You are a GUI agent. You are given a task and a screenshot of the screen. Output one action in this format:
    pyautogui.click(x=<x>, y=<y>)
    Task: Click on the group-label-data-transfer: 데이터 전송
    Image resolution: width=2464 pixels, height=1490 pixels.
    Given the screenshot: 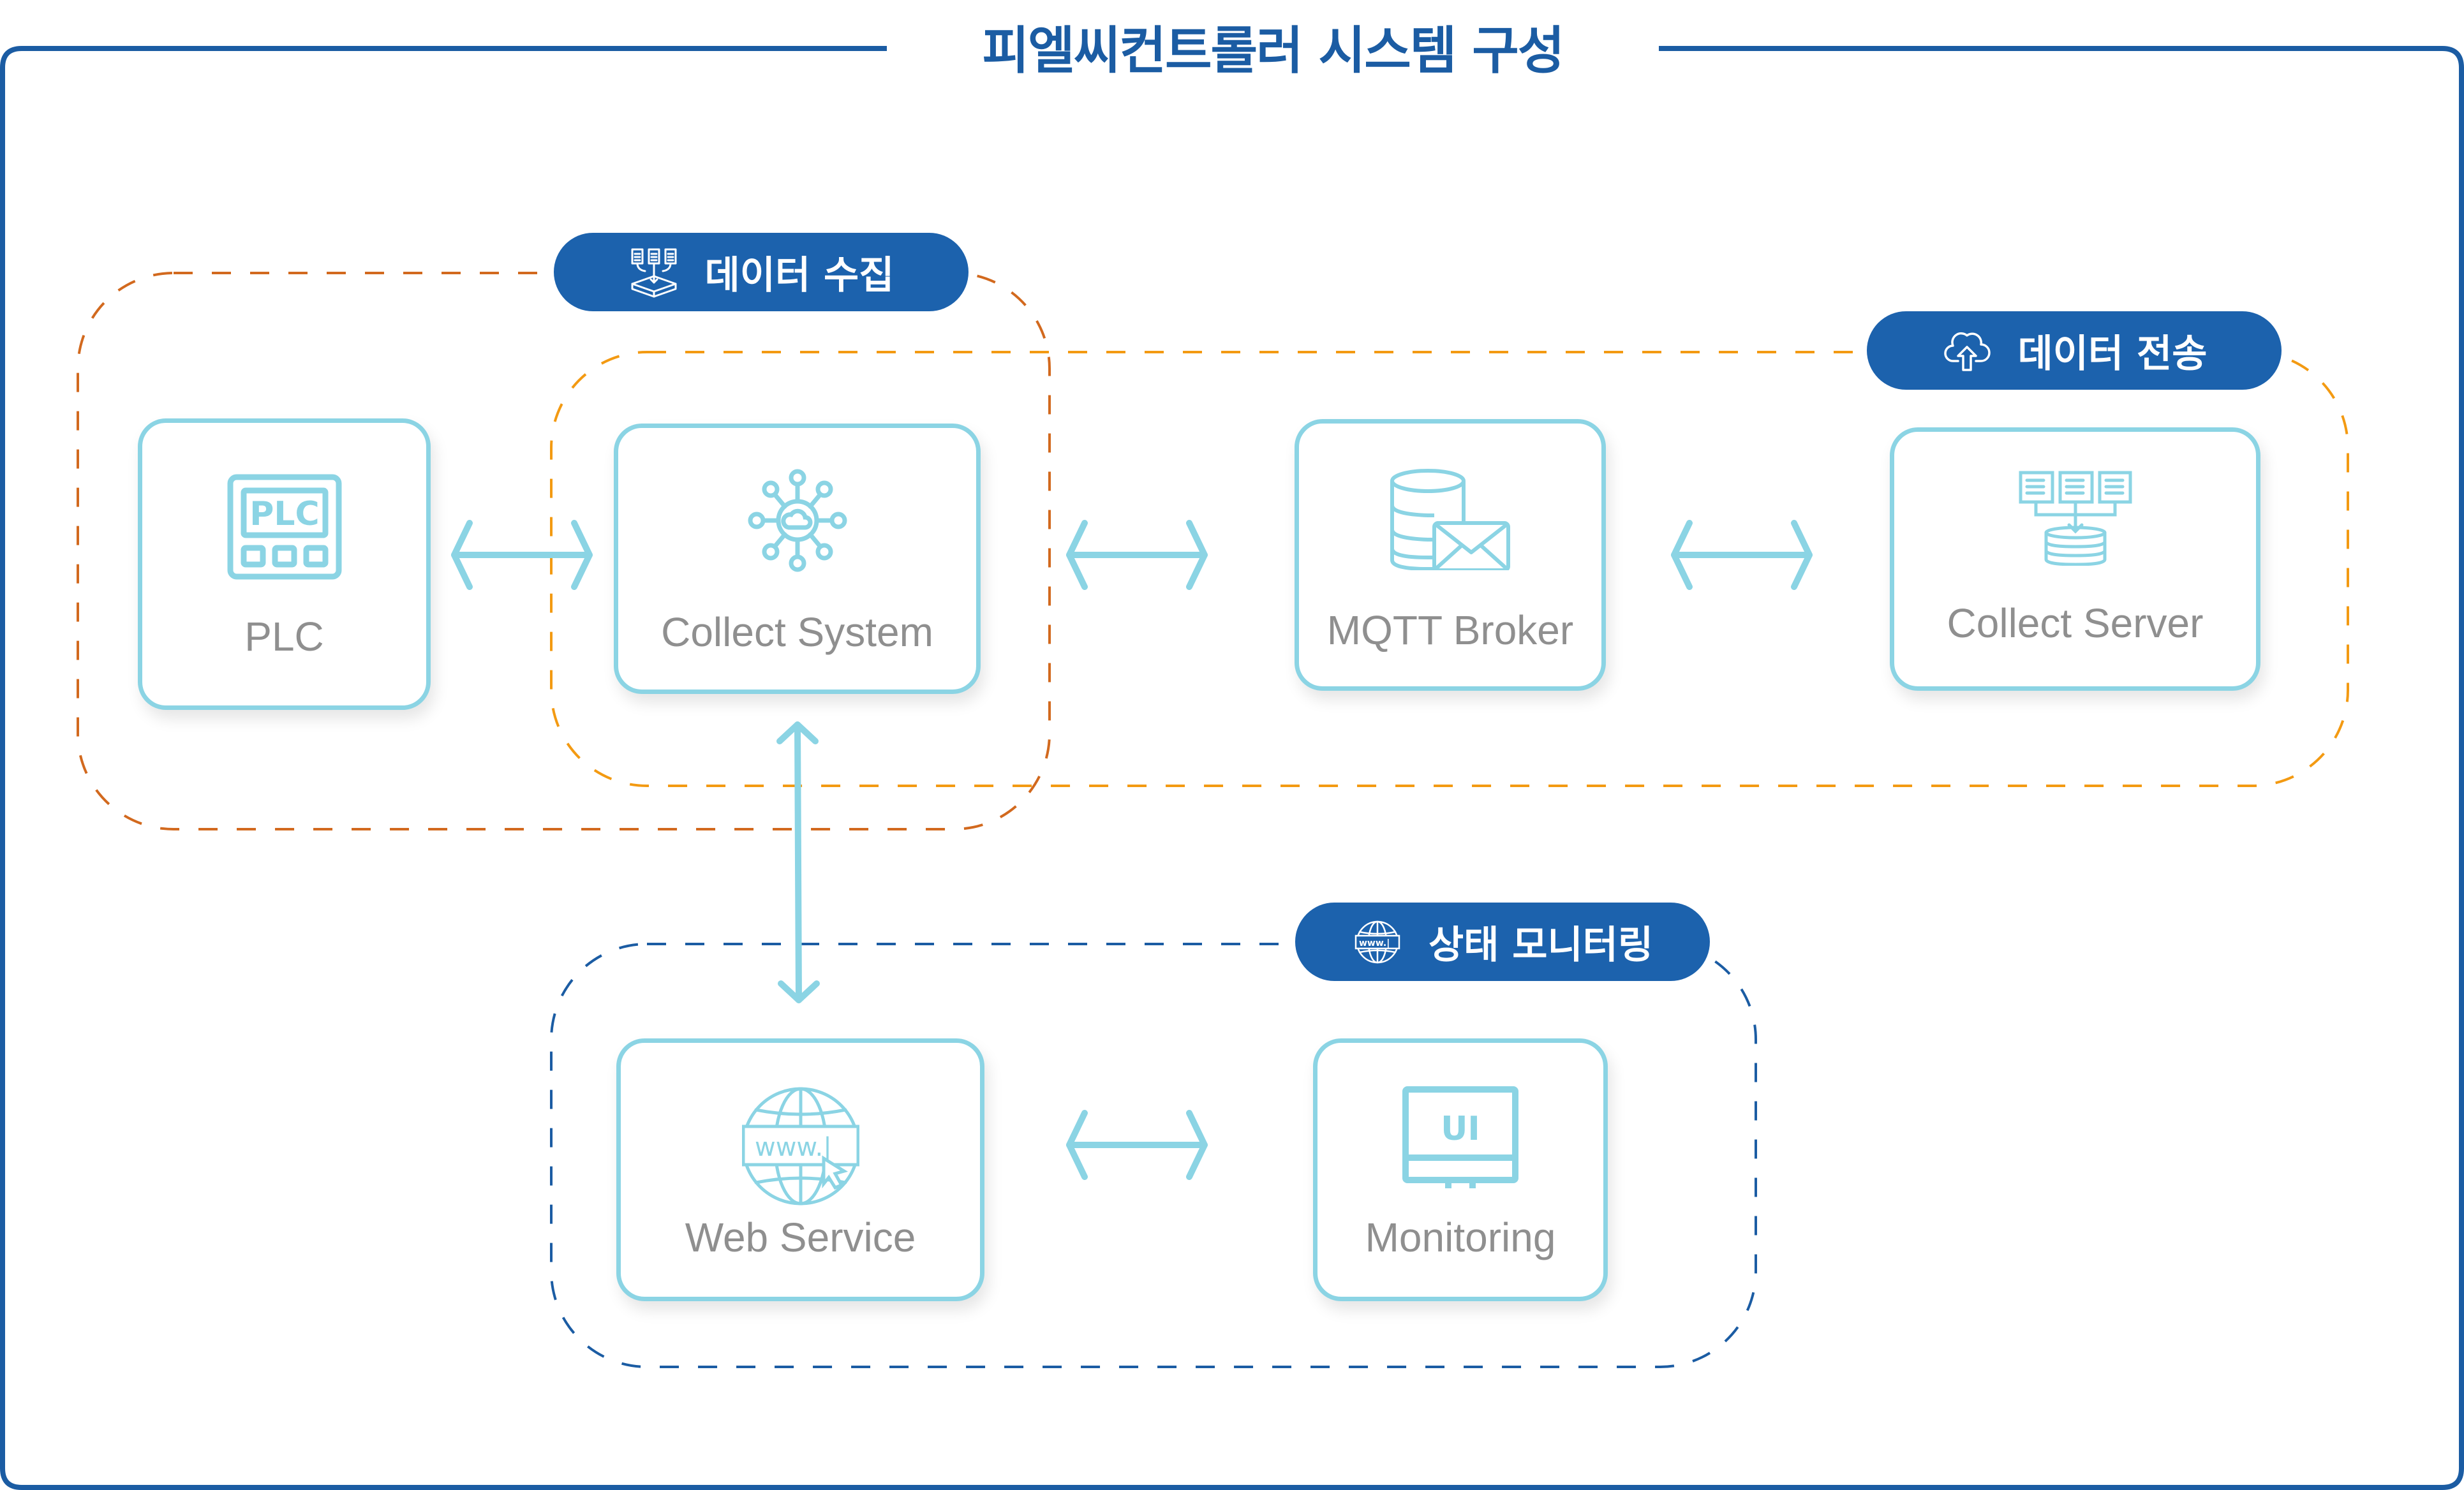 What is the action you would take?
    pyautogui.click(x=2074, y=350)
    